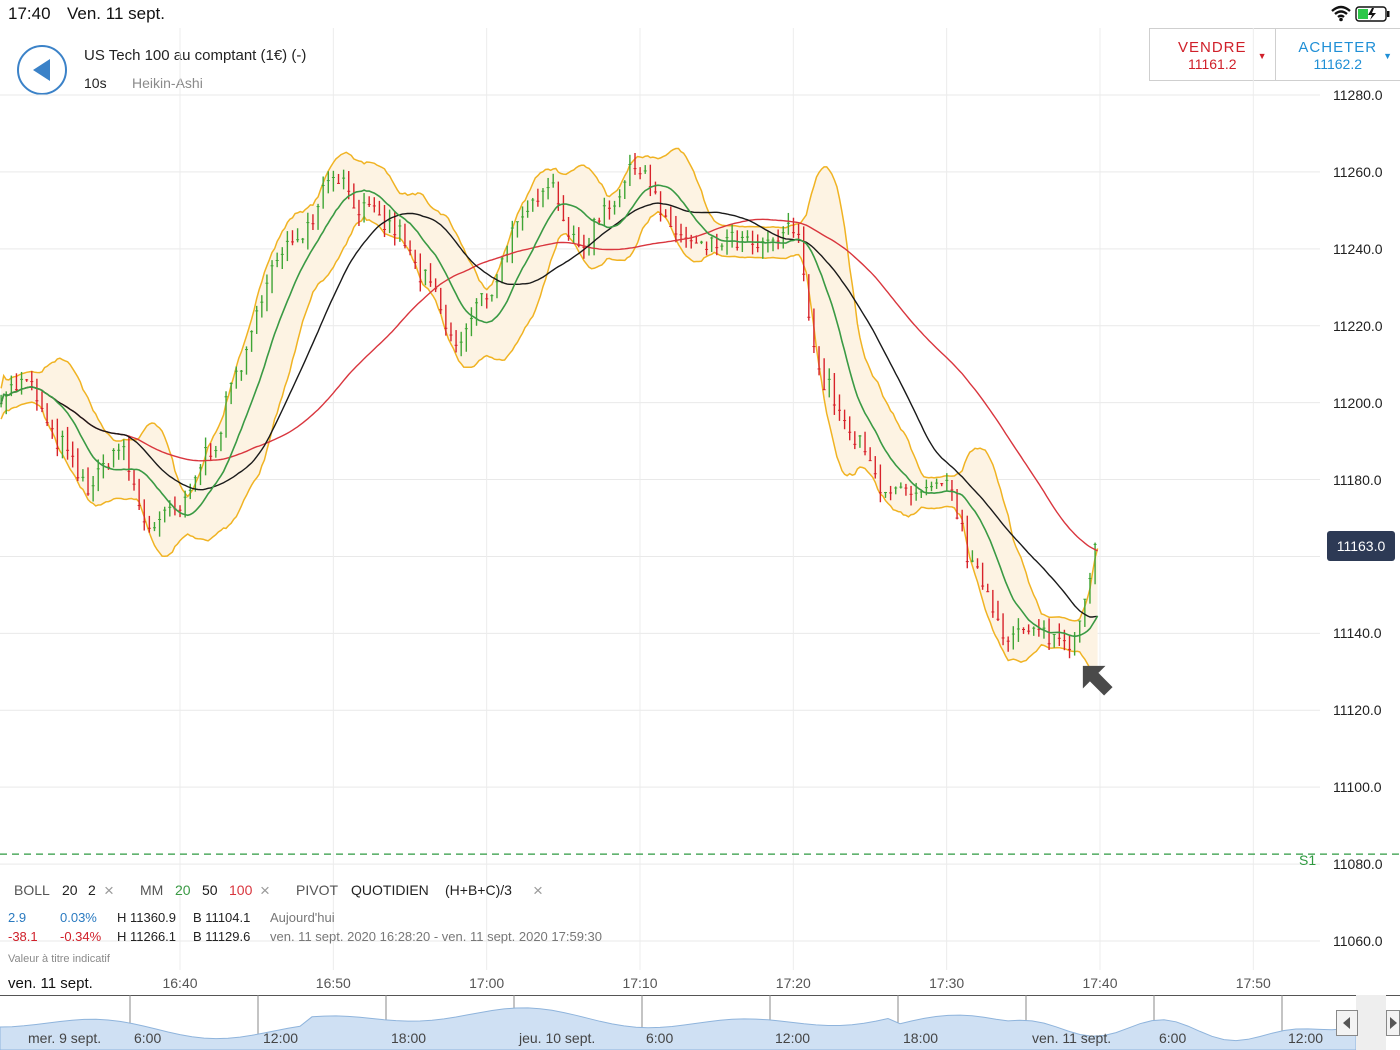 Image resolution: width=1400 pixels, height=1050 pixels. Describe the element at coordinates (65, 1038) in the screenshot. I see `navigator-label: mer. 9 sept.` at that location.